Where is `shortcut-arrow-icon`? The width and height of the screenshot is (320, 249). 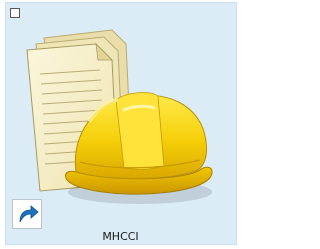 shortcut-arrow-icon is located at coordinates (29, 214).